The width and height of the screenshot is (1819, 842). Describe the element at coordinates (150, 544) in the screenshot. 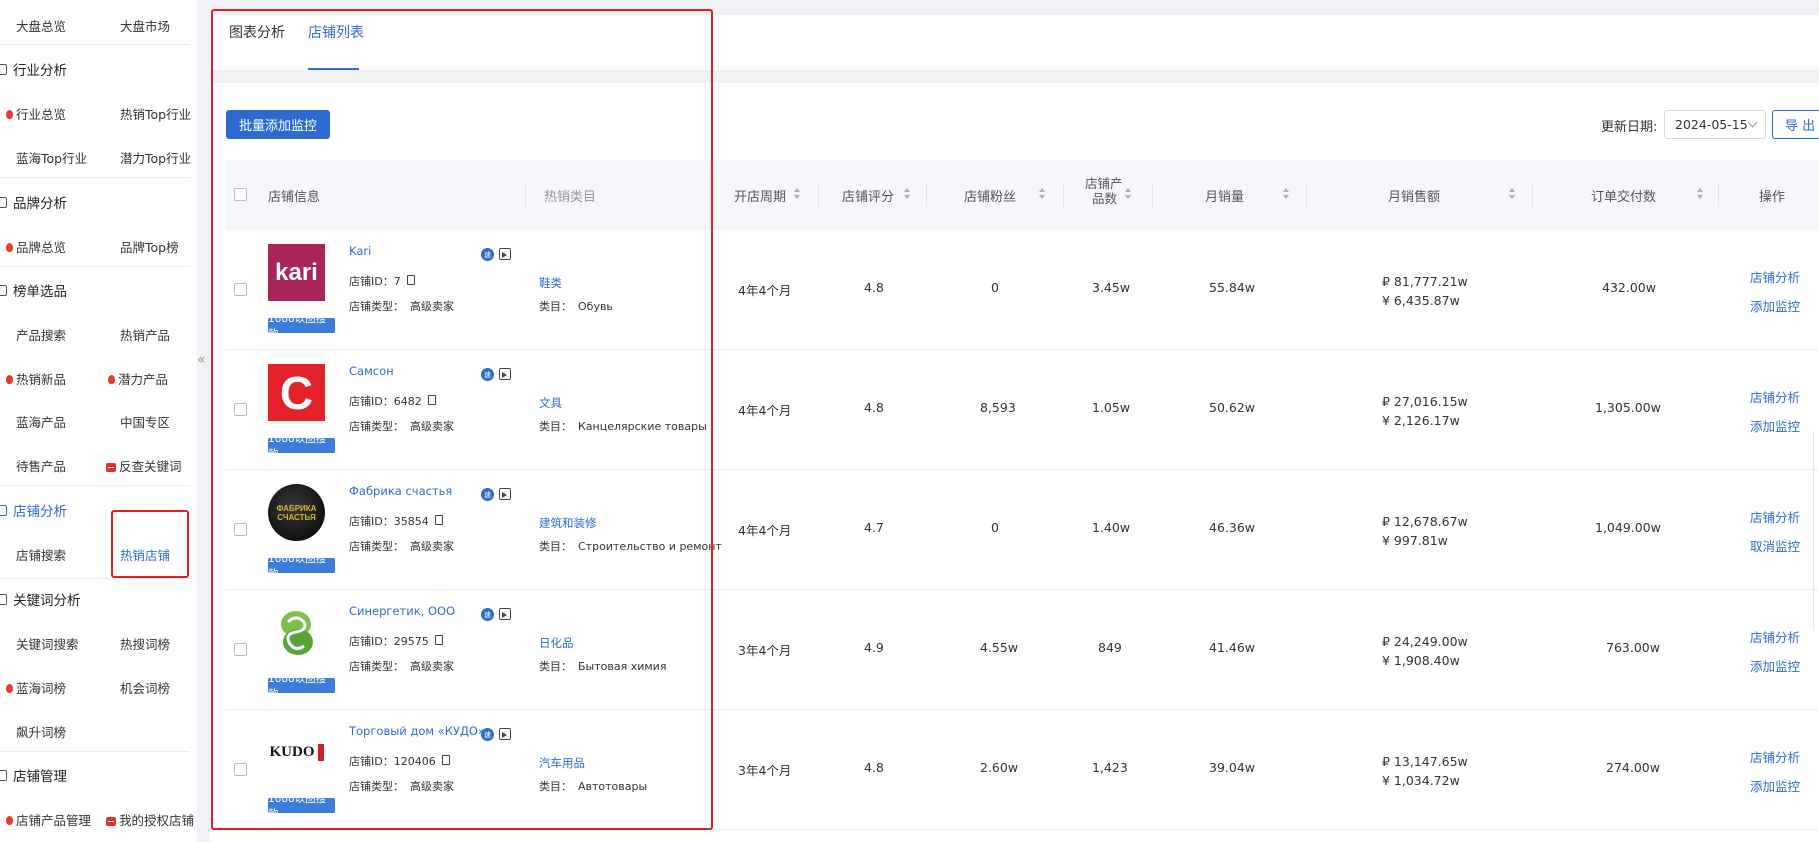

I see `highlight-frame-hot-stores` at that location.